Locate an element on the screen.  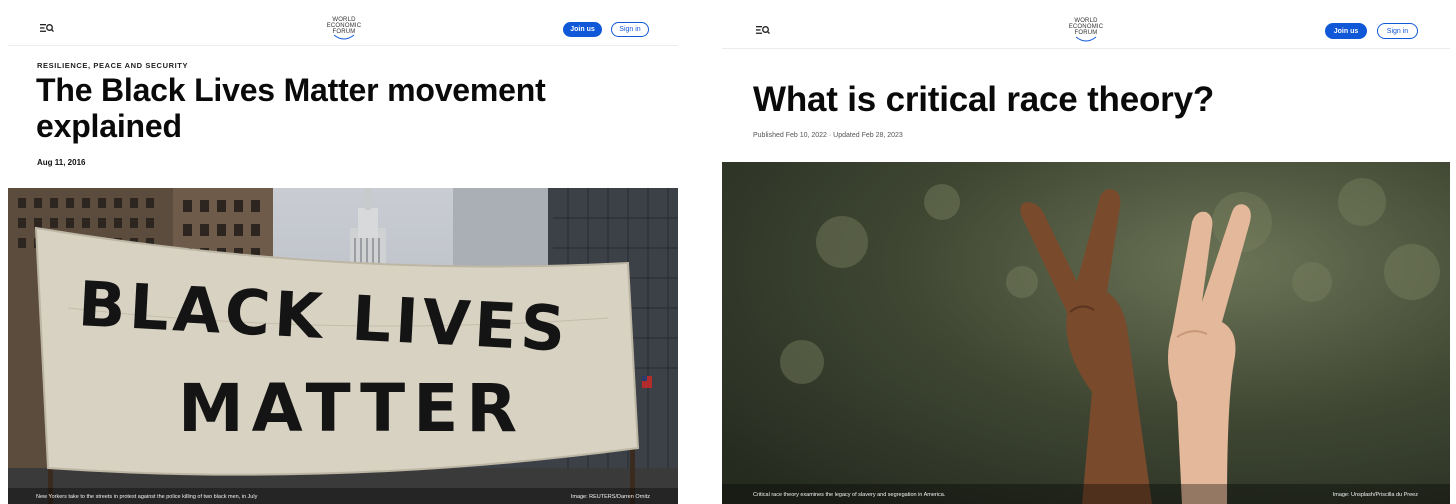
banner-text-line-2: MATTER is located at coordinates (352, 408).